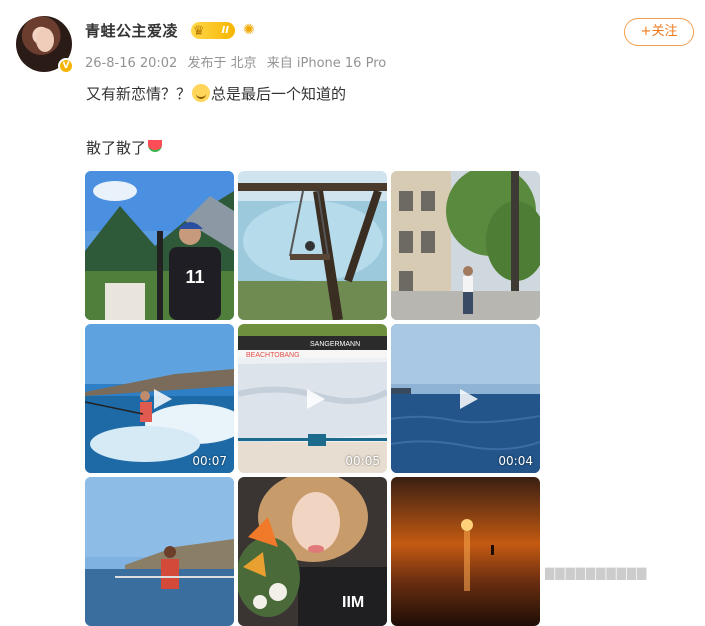 The width and height of the screenshot is (705, 626). What do you see at coordinates (45, 40) in the screenshot?
I see `avatar-face` at bounding box center [45, 40].